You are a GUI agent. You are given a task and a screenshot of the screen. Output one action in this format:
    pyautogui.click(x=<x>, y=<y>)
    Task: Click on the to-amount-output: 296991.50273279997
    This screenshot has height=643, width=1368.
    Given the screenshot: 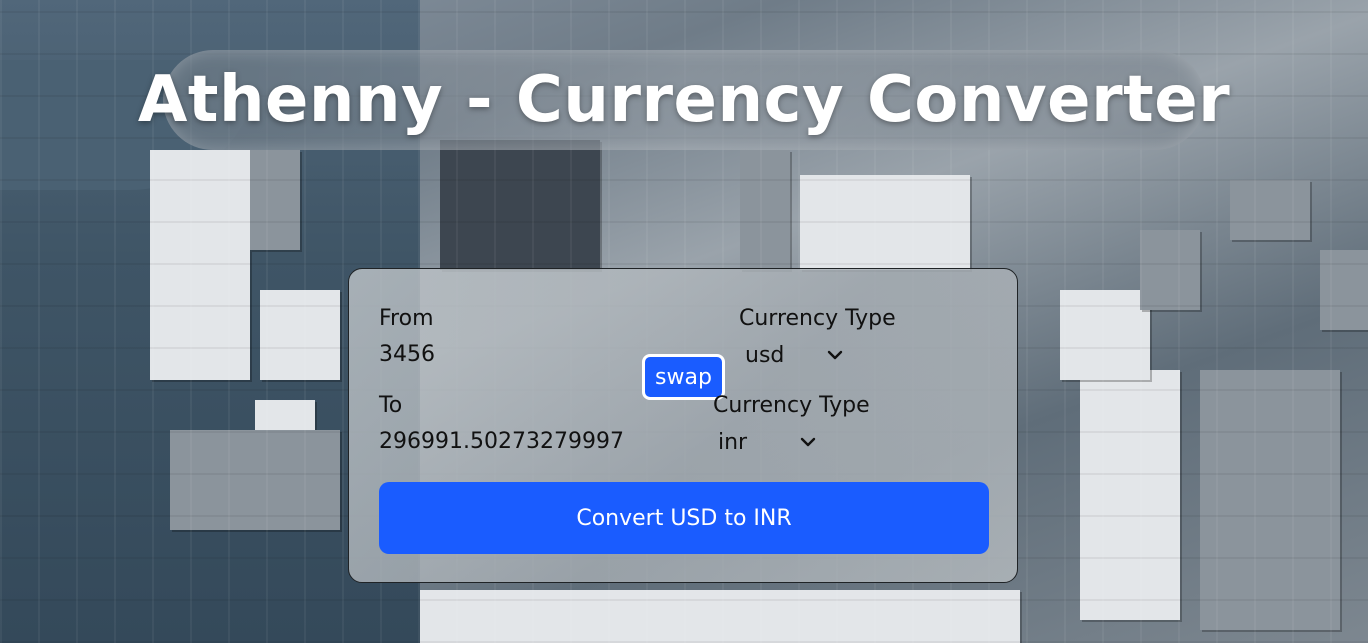 What is the action you would take?
    pyautogui.click(x=501, y=441)
    